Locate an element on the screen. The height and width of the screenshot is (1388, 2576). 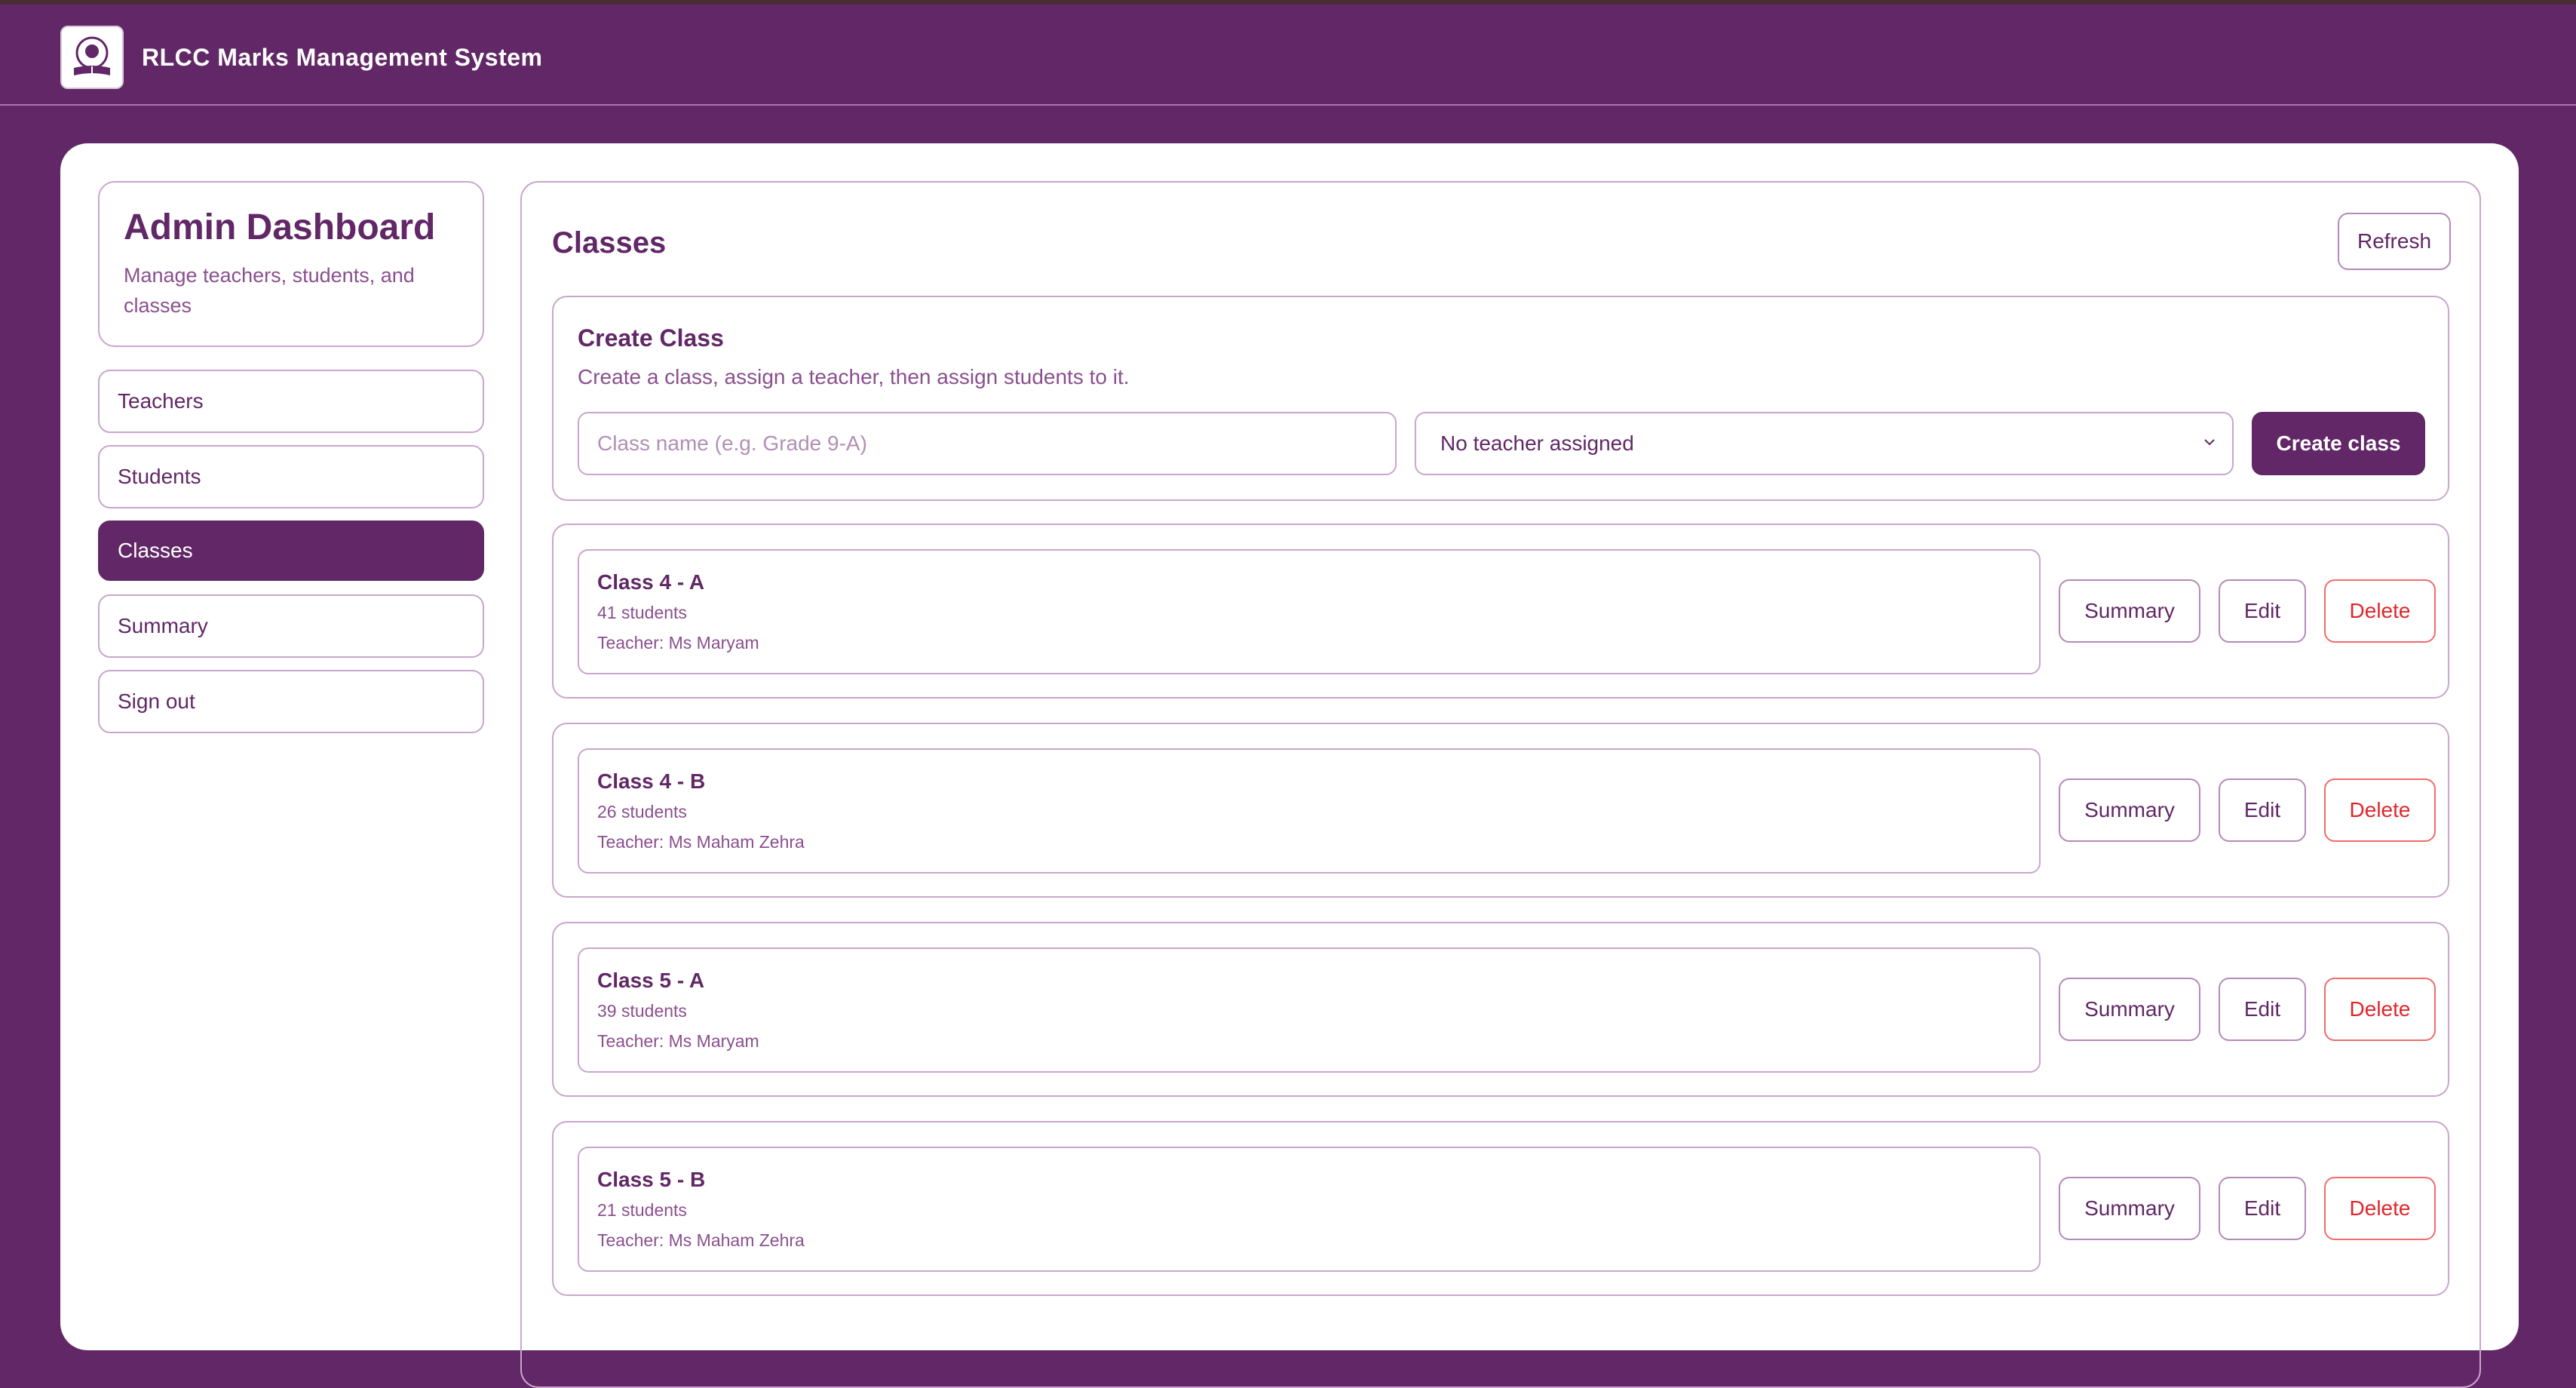
refresh-button: Refresh is located at coordinates (2394, 241).